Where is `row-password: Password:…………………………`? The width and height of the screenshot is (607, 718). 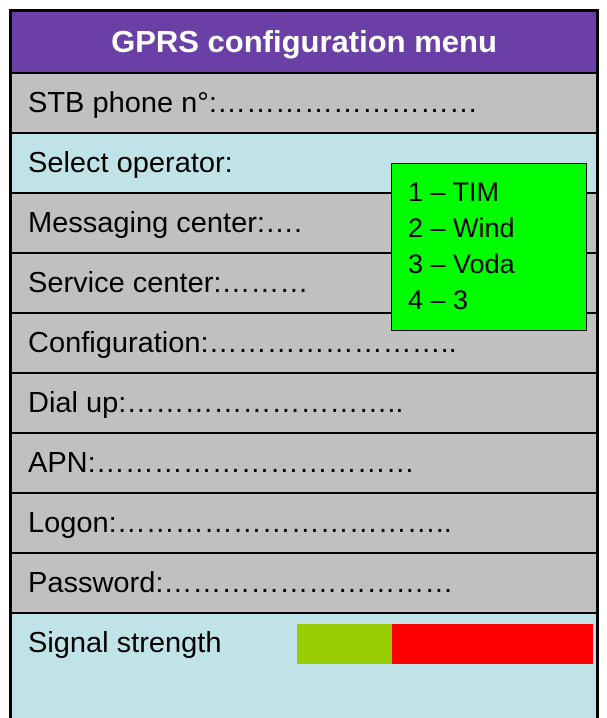 row-password: Password:………………………… is located at coordinates (304, 584).